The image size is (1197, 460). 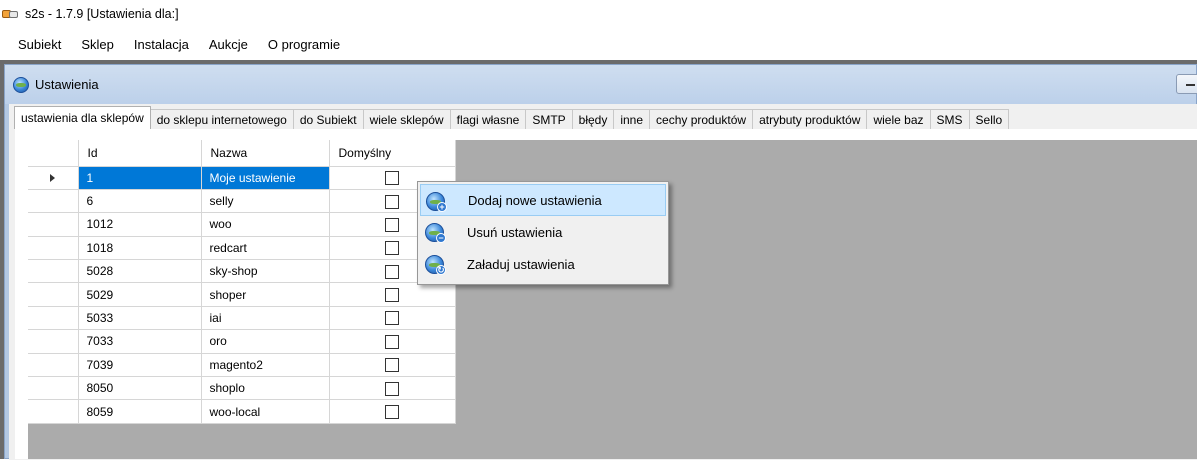 What do you see at coordinates (265, 248) in the screenshot?
I see `cell-nazwa: redcart` at bounding box center [265, 248].